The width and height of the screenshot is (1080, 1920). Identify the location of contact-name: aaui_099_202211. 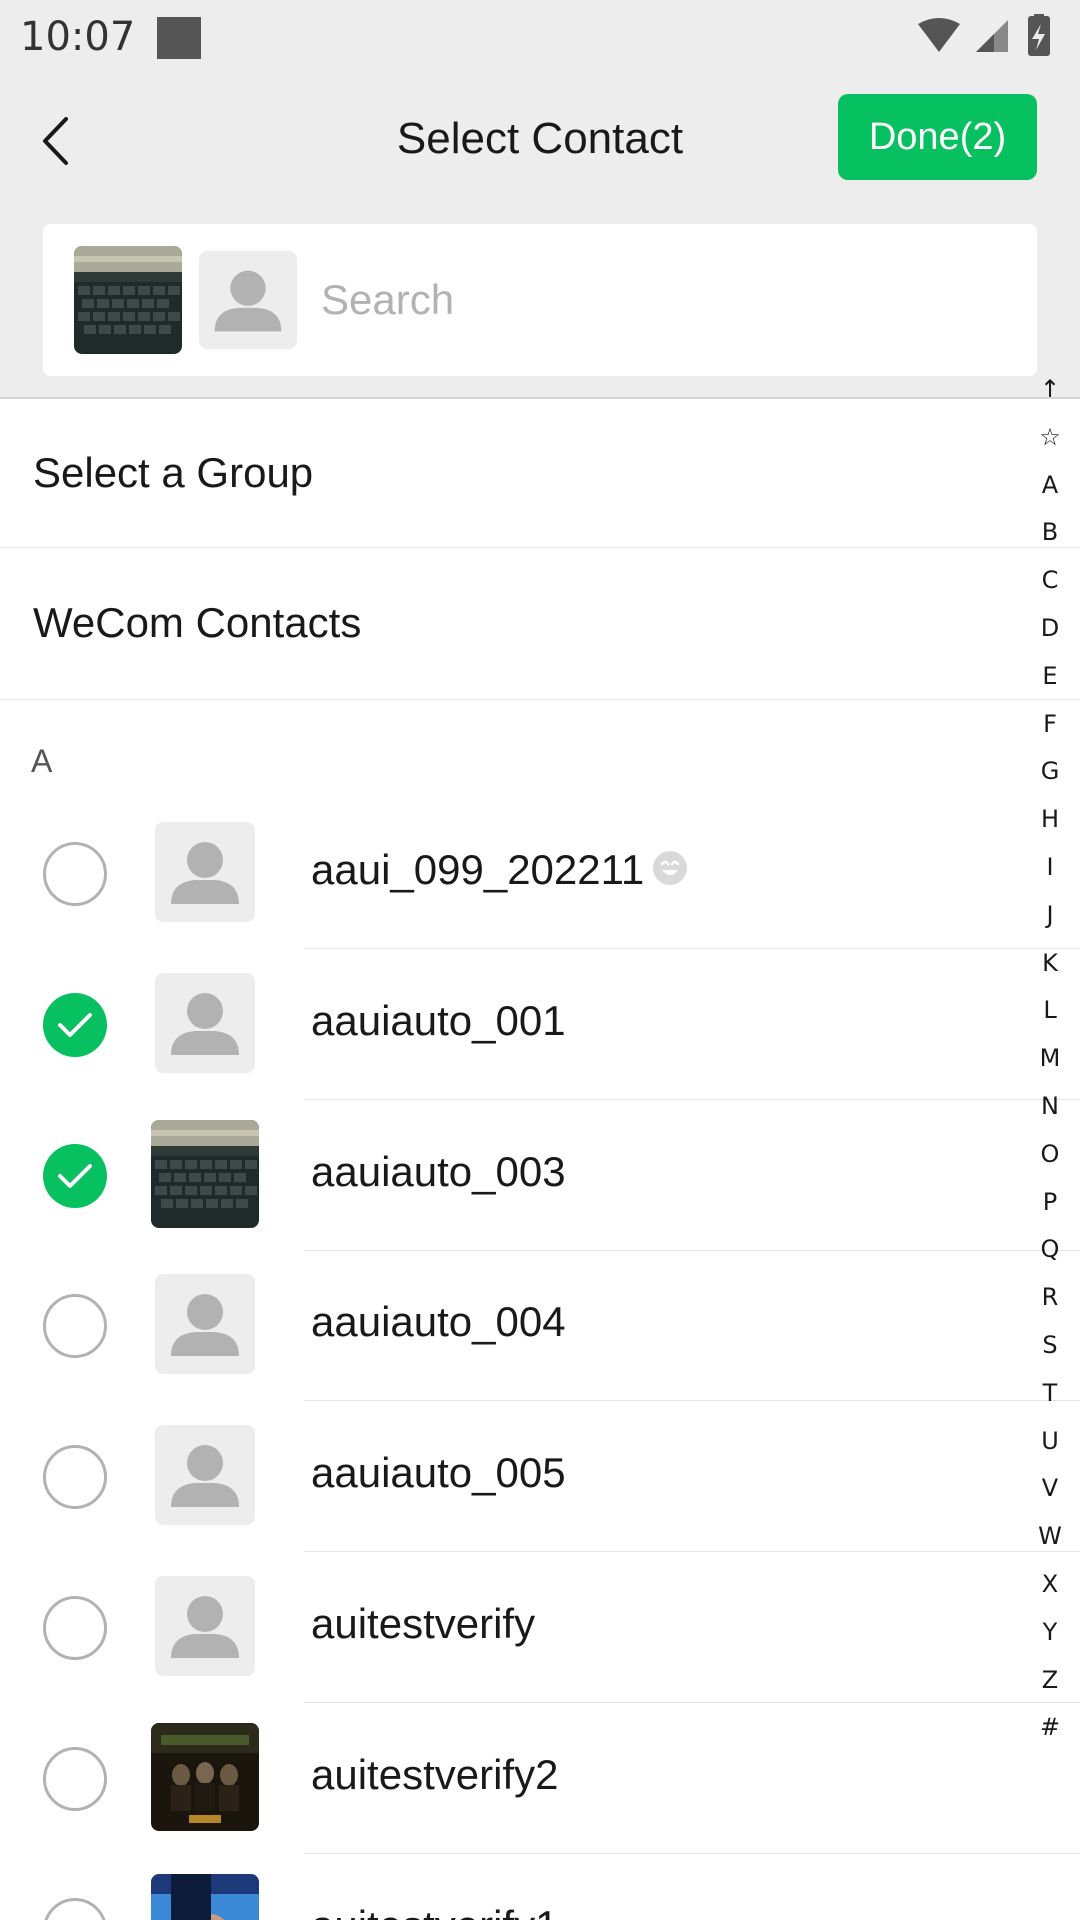
(499, 870).